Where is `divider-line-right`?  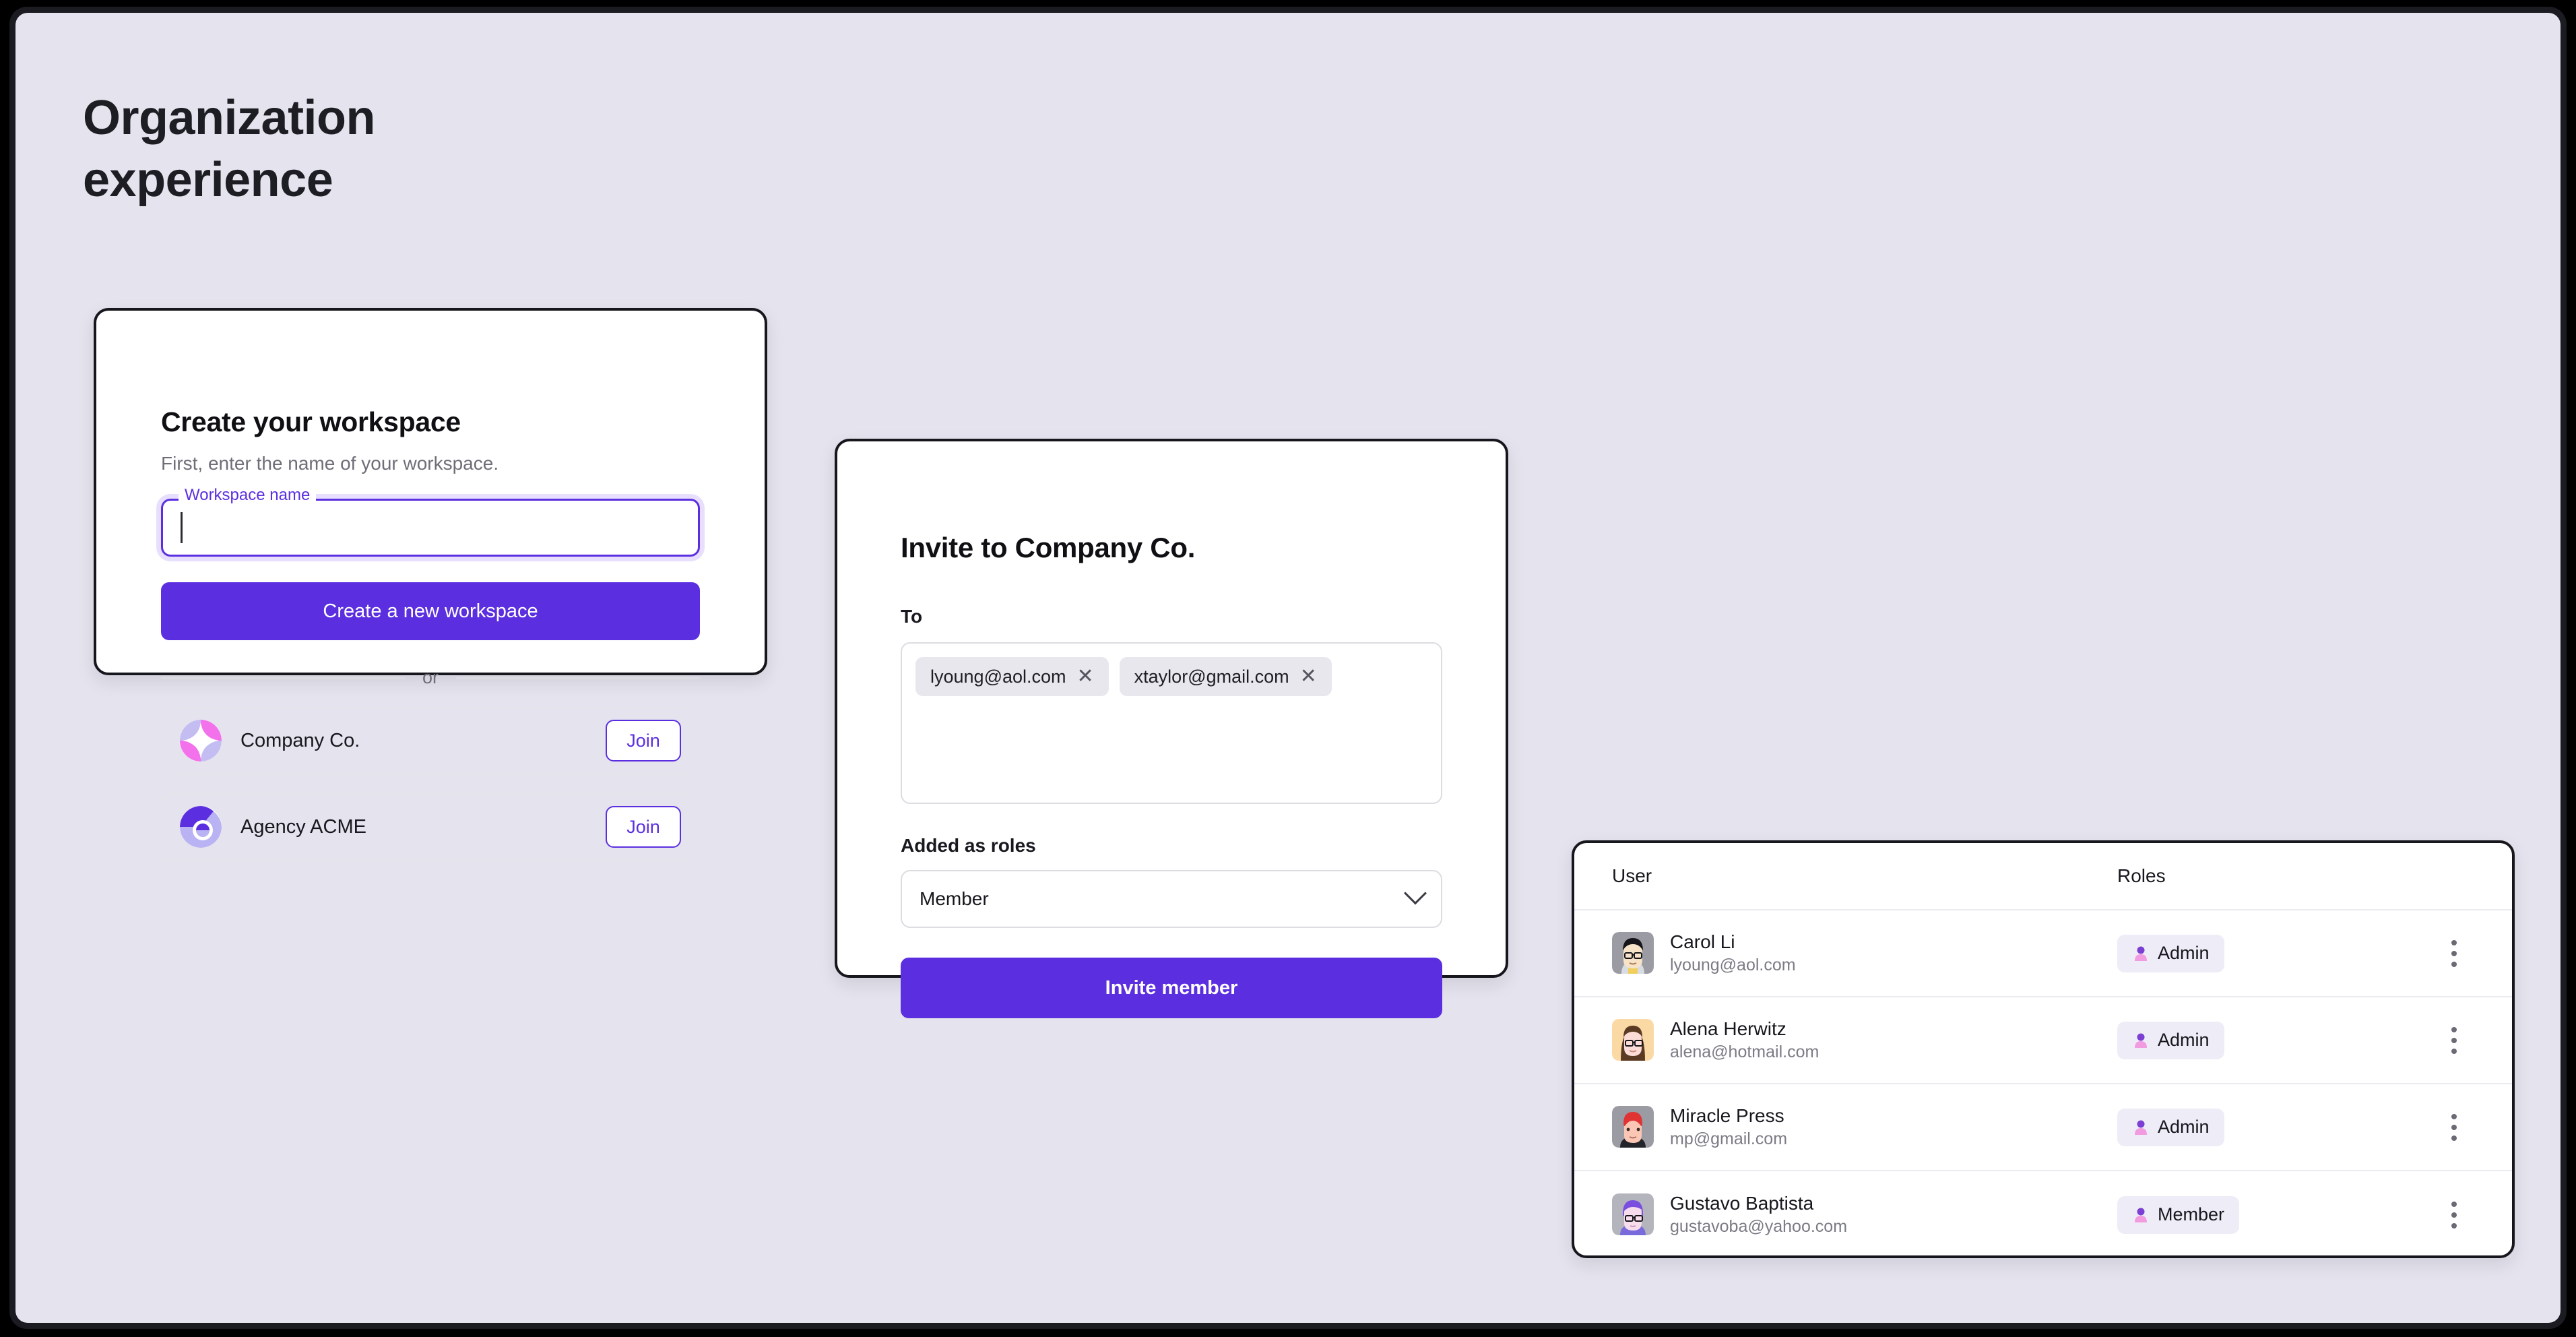 divider-line-right is located at coordinates (579, 678).